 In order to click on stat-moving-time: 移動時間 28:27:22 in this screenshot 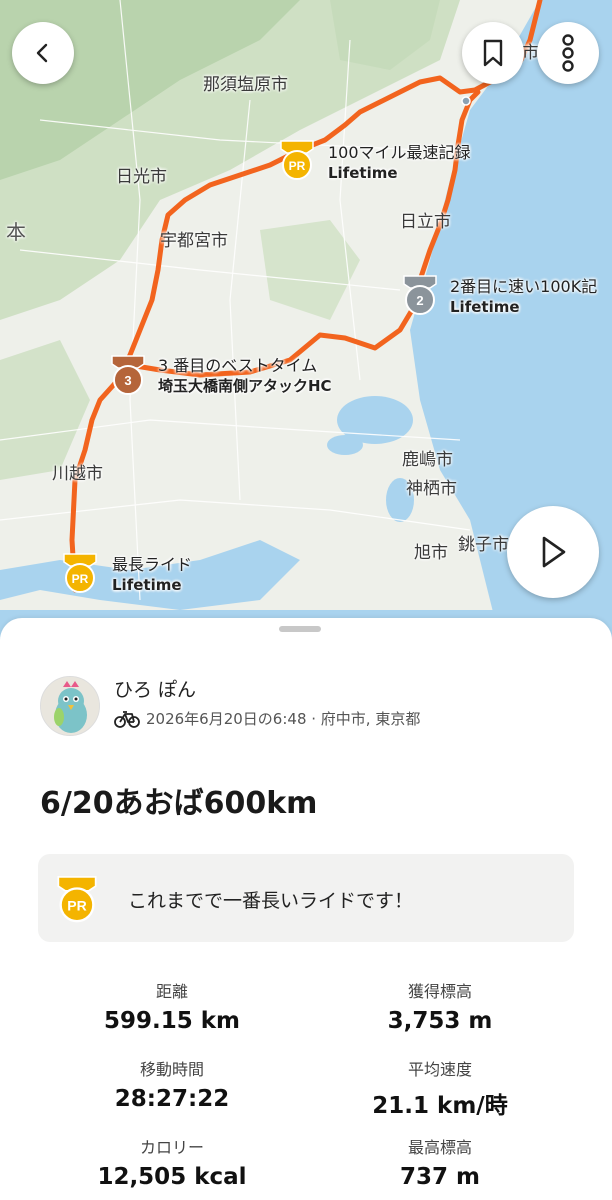, I will do `click(172, 1084)`.